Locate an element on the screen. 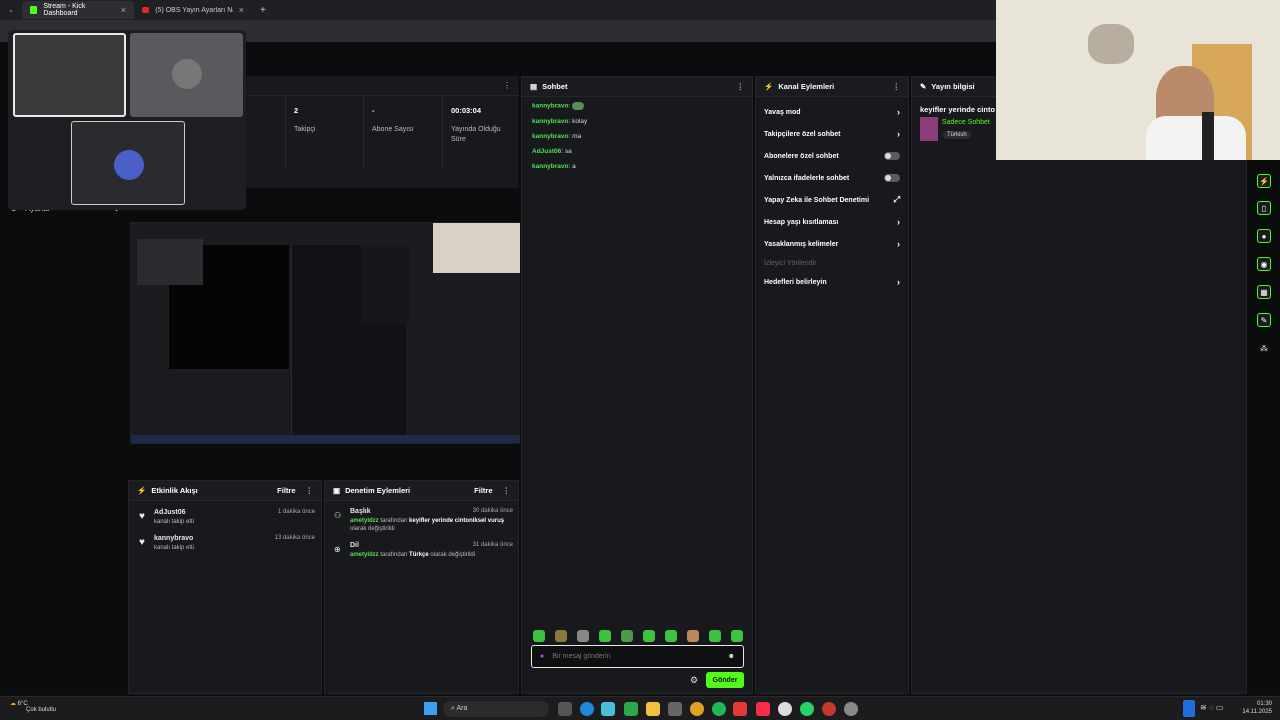 This screenshot has height=720, width=1280. stat-uptime: 00:03:04 Yayında Olduğu Süre is located at coordinates (480, 132).